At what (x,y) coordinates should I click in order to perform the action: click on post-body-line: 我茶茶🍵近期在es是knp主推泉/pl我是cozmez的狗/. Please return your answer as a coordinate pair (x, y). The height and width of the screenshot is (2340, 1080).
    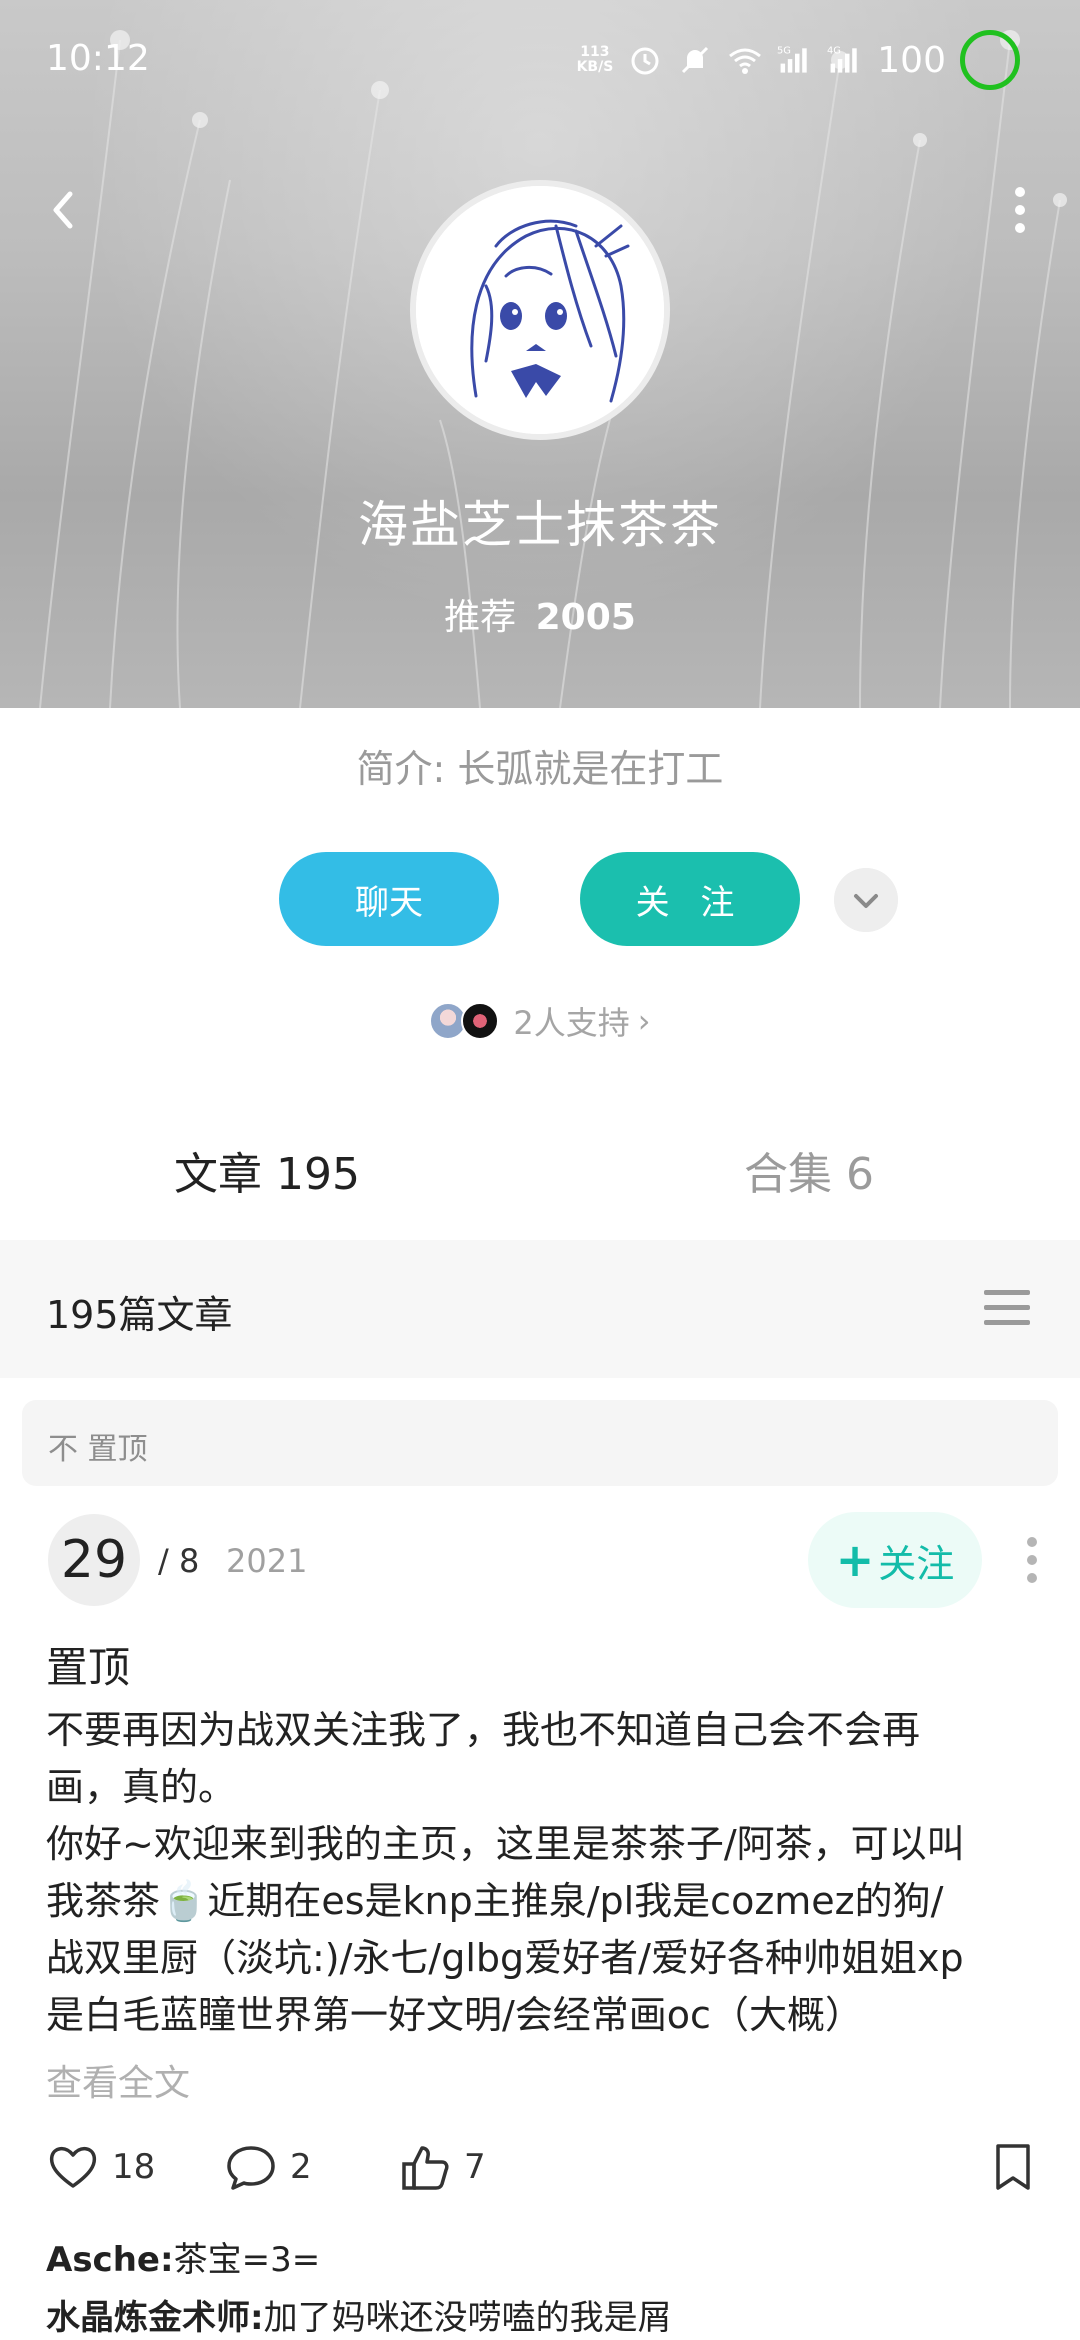
    Looking at the image, I should click on (495, 1901).